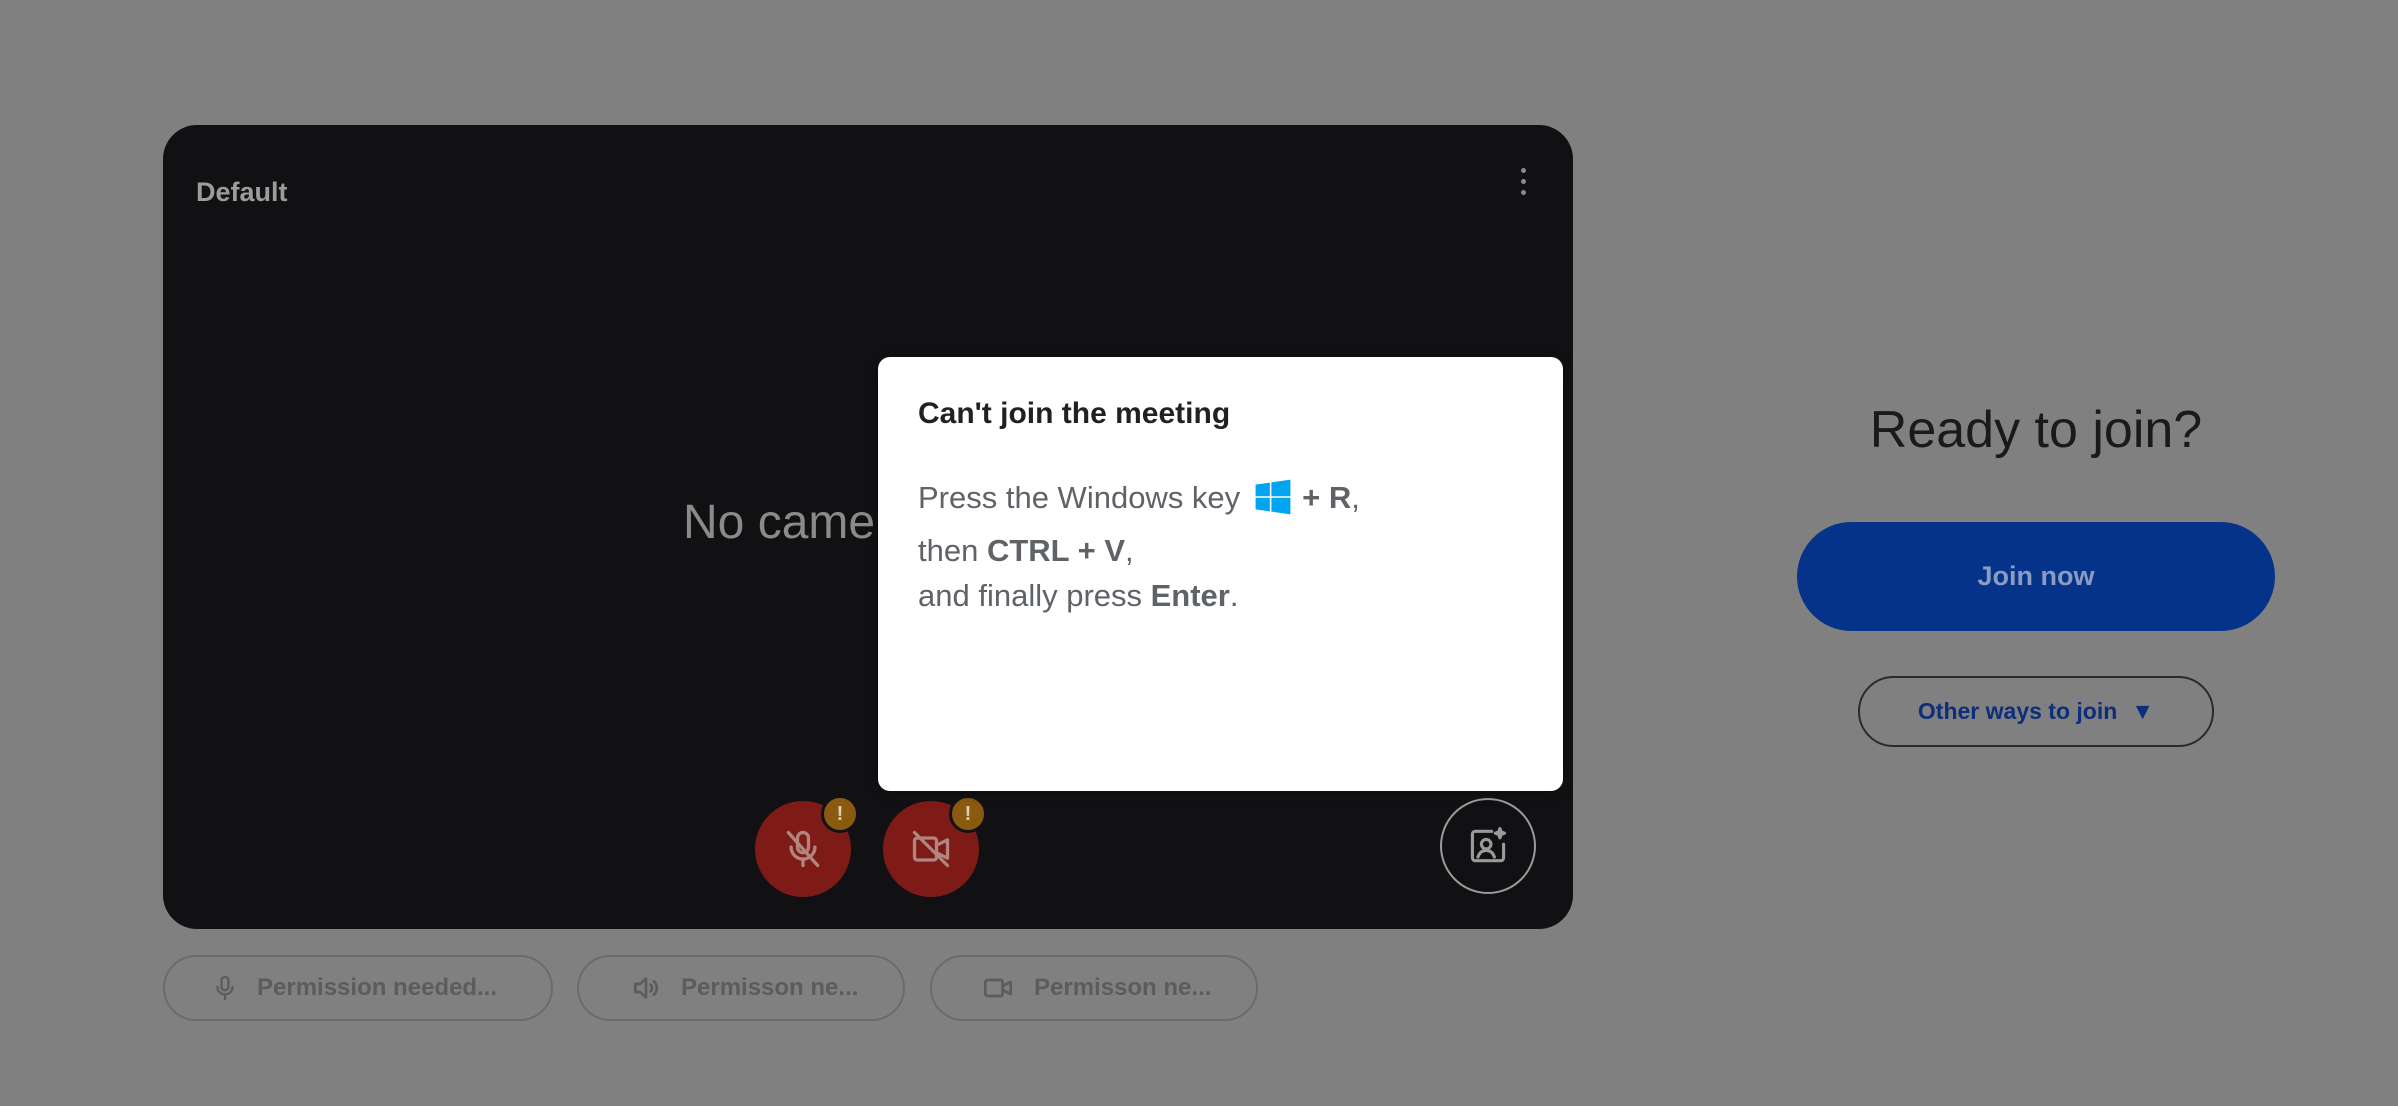 This screenshot has width=2398, height=1106. I want to click on other-ways-to-join-button: Other ways to join ▼, so click(2036, 711).